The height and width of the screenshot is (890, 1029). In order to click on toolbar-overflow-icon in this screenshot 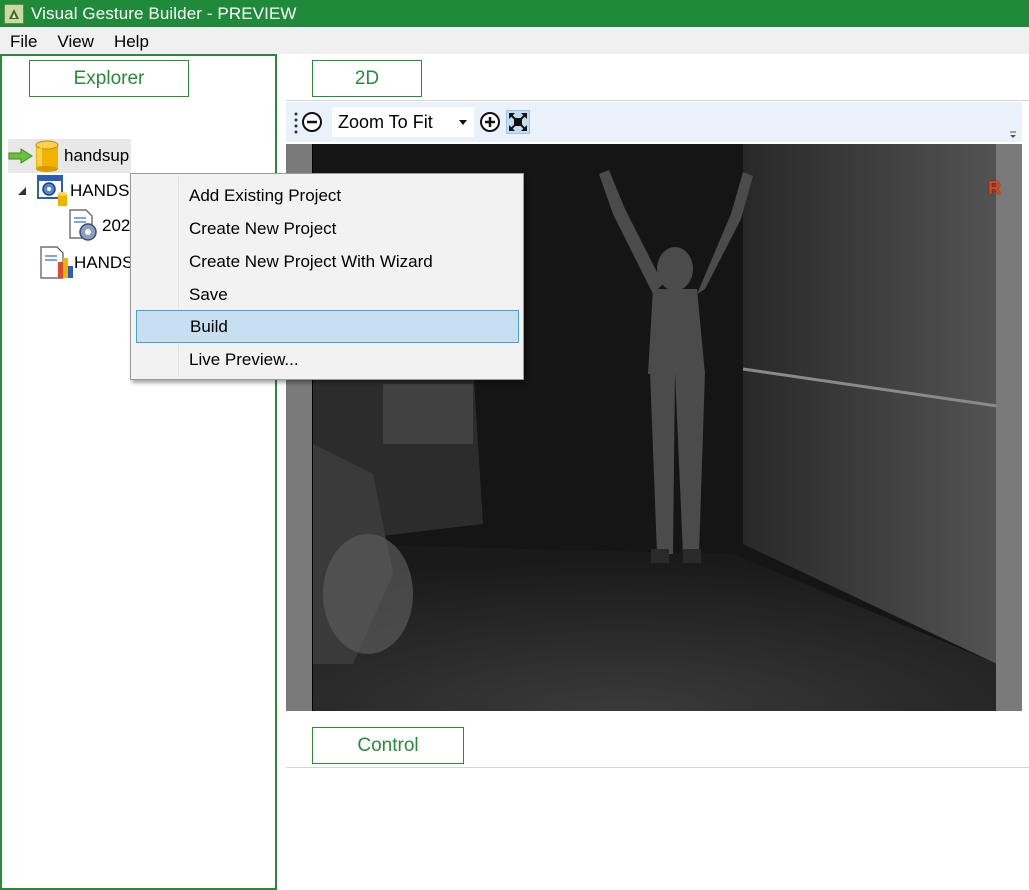, I will do `click(1013, 135)`.